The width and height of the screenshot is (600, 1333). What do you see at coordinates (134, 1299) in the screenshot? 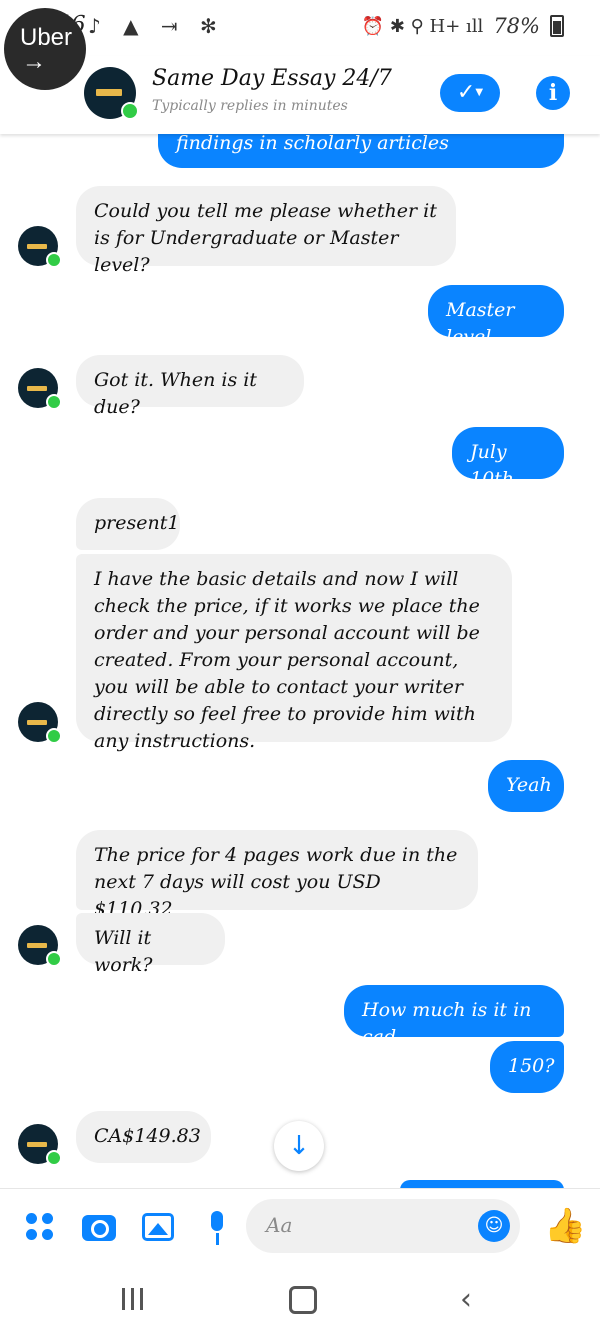
I see `recent-apps-button` at bounding box center [134, 1299].